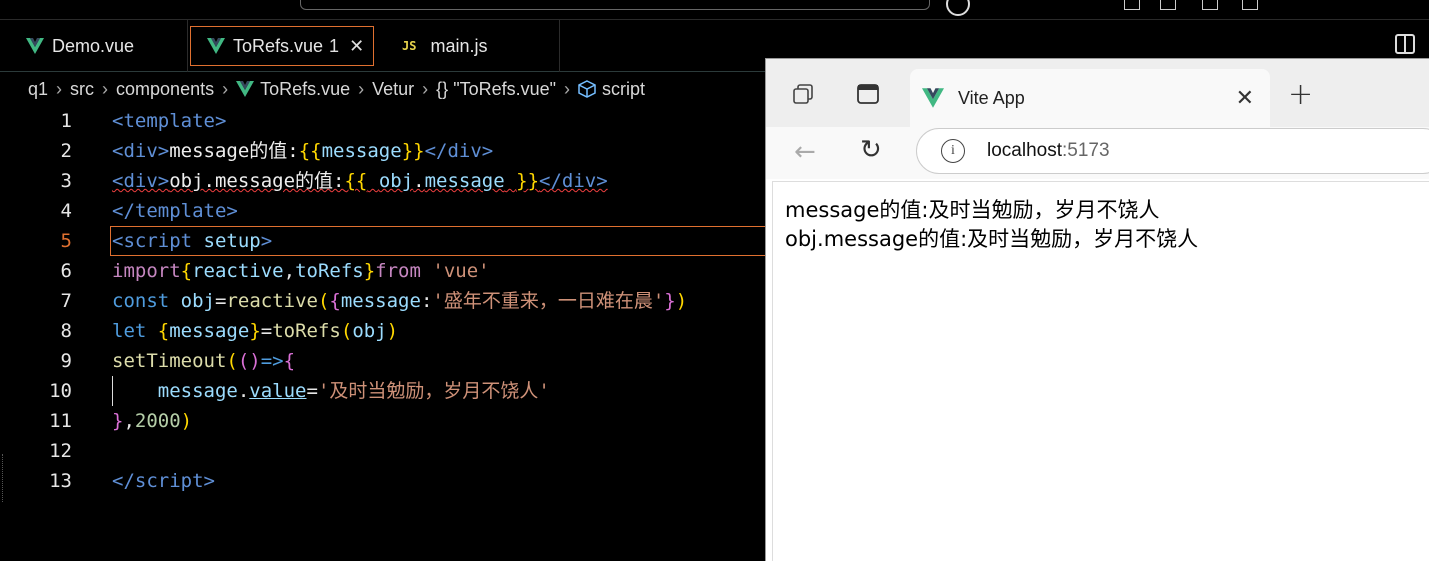  Describe the element at coordinates (203, 361) in the screenshot. I see `code-text: setTimeout(()=>{` at that location.